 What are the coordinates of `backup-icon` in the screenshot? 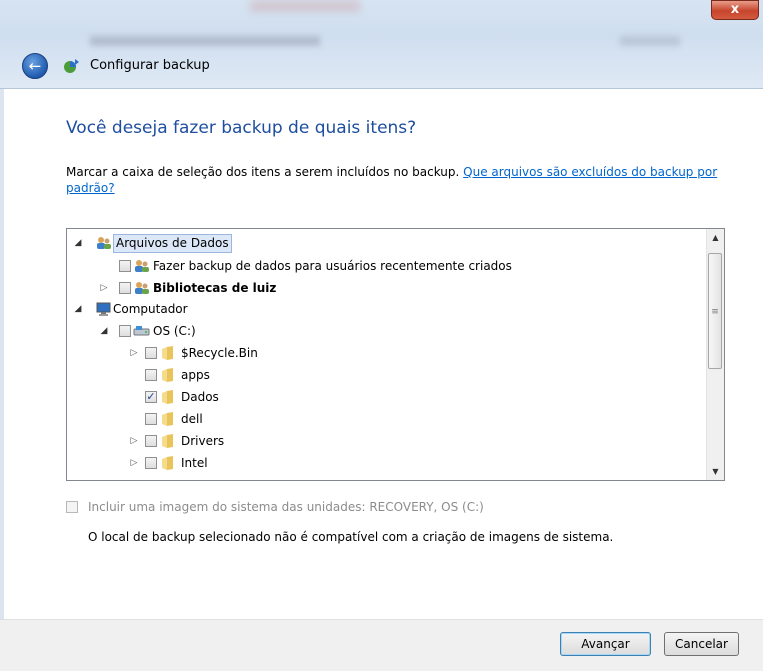 It's located at (71, 66).